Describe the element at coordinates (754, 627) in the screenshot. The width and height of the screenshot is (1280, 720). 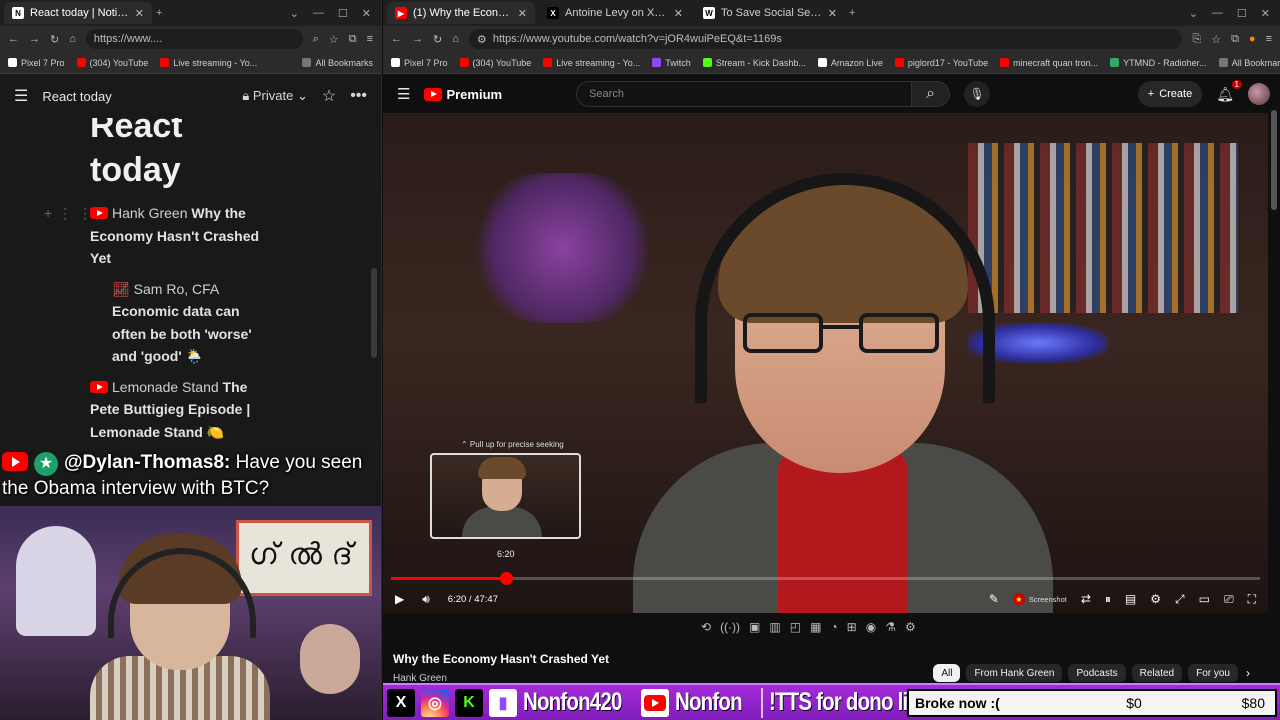
I see `screen-icon: ▣` at that location.